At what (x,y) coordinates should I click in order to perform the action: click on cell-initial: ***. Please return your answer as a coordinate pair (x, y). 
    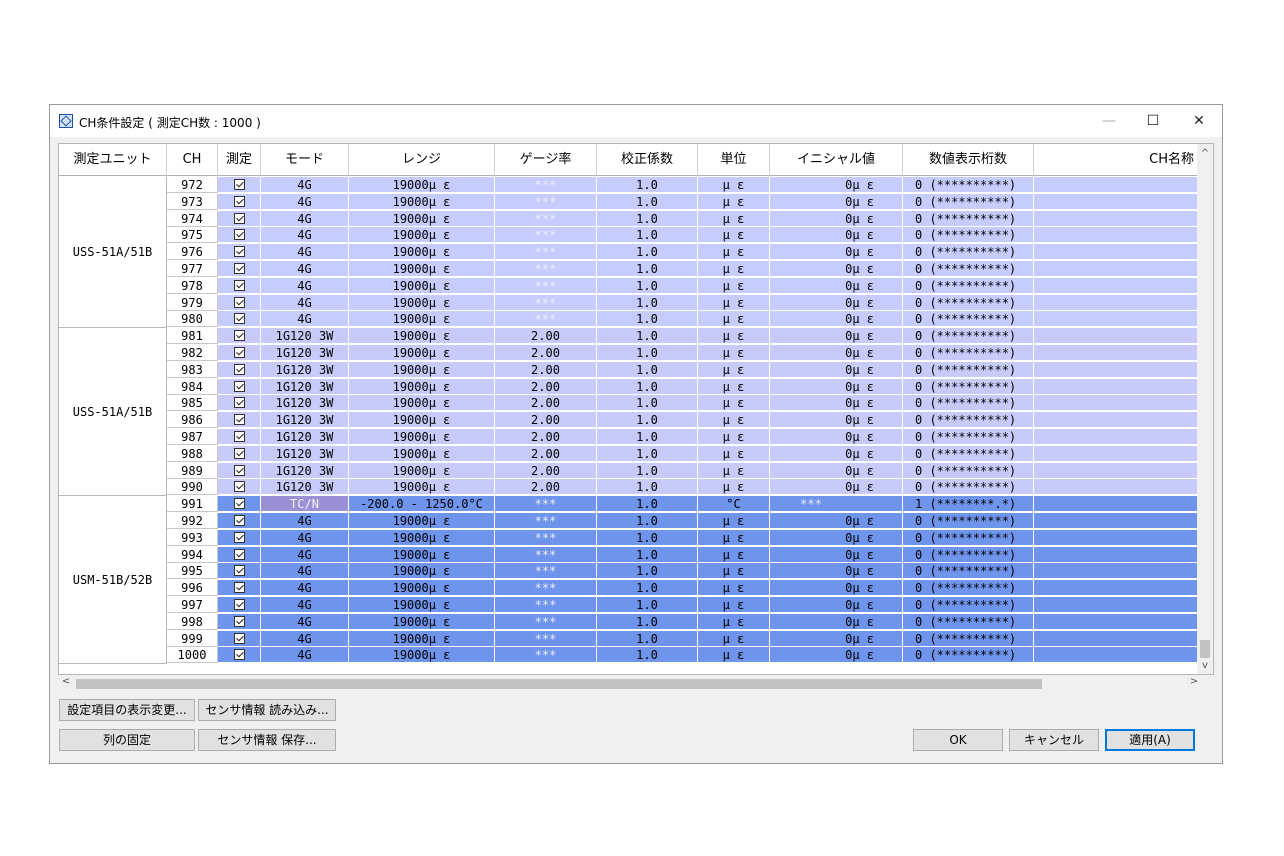
    Looking at the image, I should click on (836, 504).